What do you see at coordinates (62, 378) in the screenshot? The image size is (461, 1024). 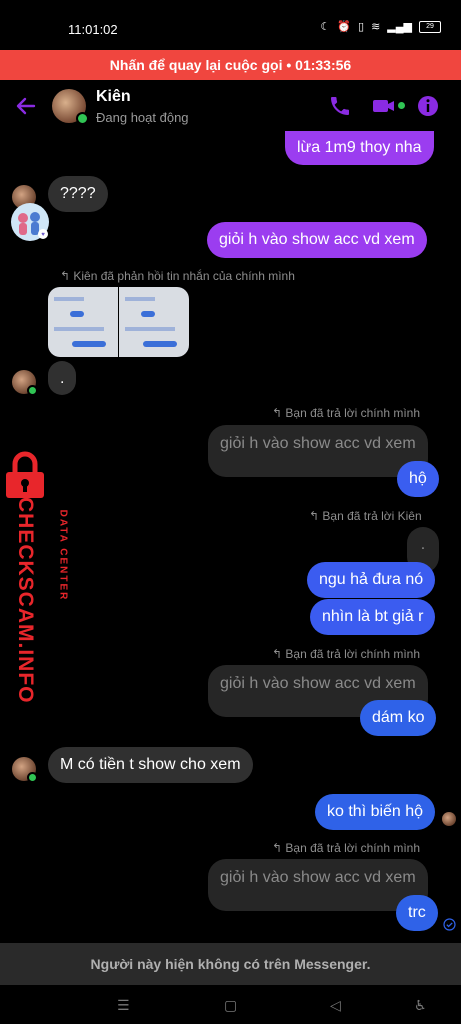 I see `message-incoming: .` at bounding box center [62, 378].